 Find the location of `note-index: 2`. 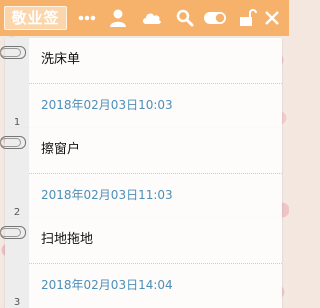

note-index: 2 is located at coordinates (17, 212).